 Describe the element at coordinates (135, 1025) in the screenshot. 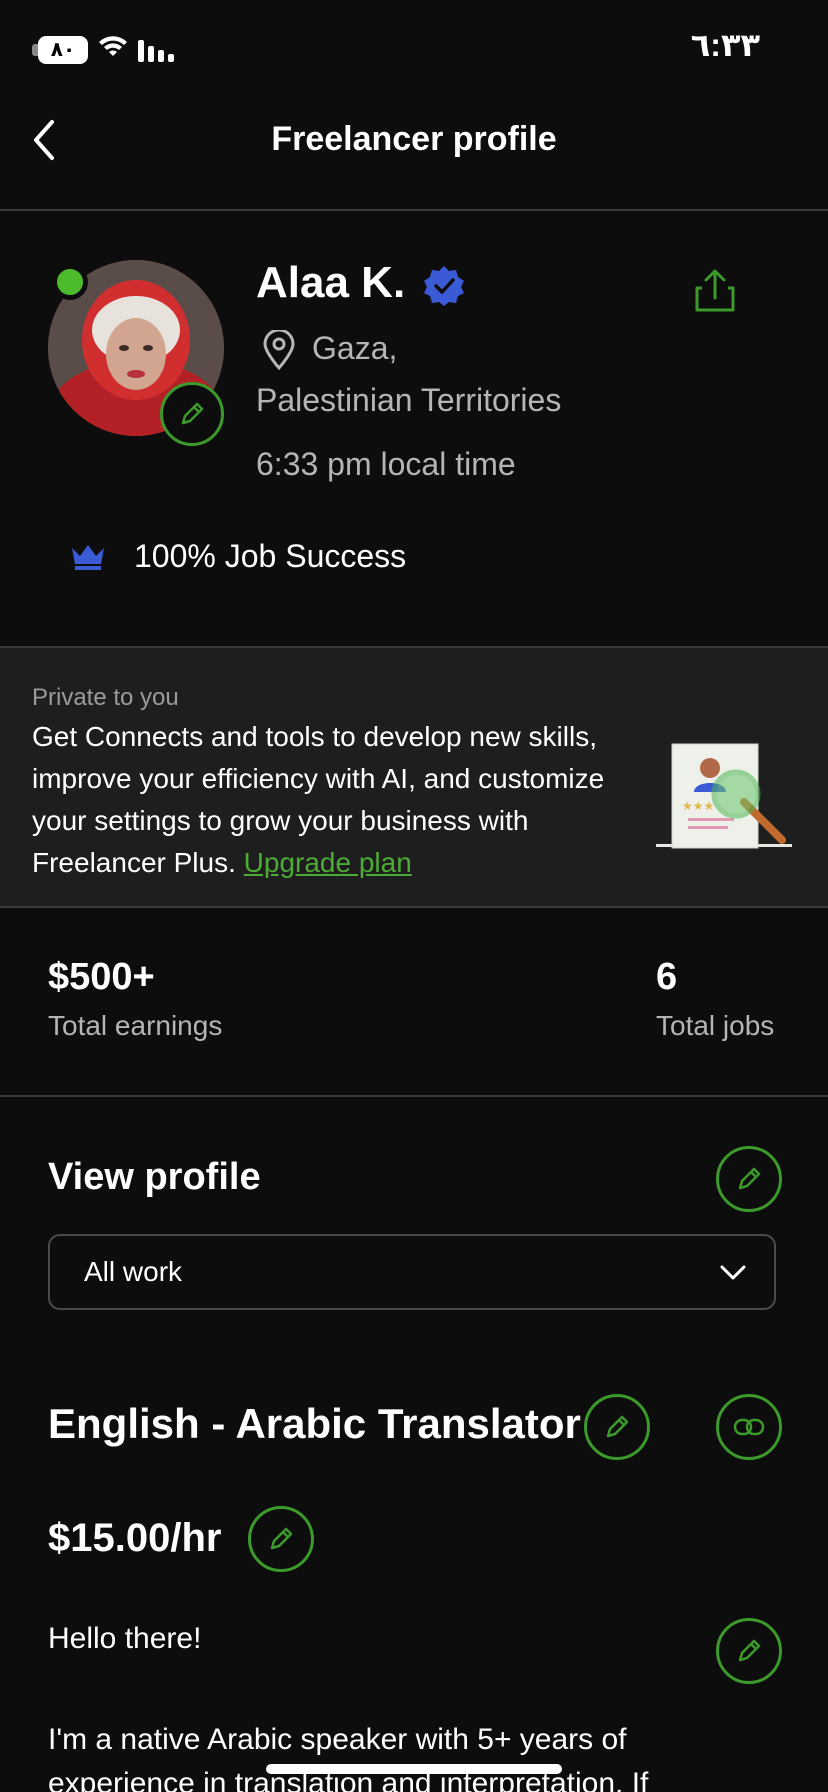

I see `total-earnings-label: Total earnings` at that location.